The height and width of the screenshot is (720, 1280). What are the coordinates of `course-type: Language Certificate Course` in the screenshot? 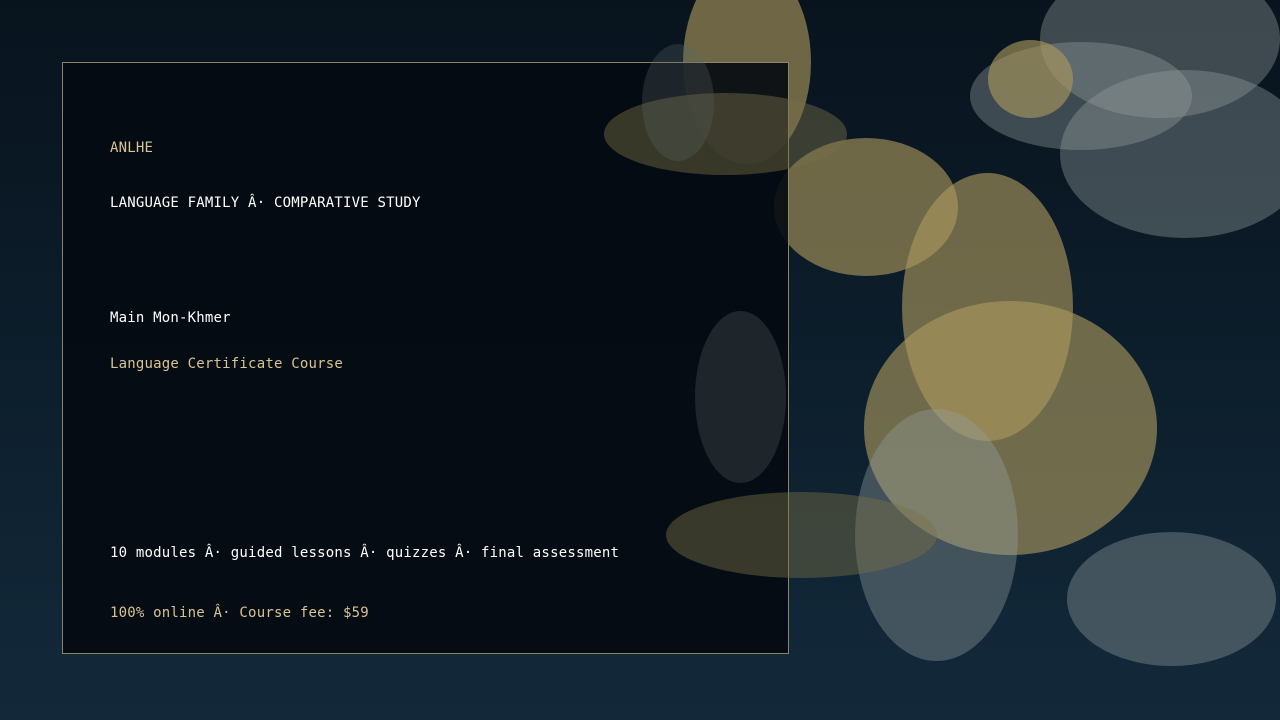 It's located at (226, 364).